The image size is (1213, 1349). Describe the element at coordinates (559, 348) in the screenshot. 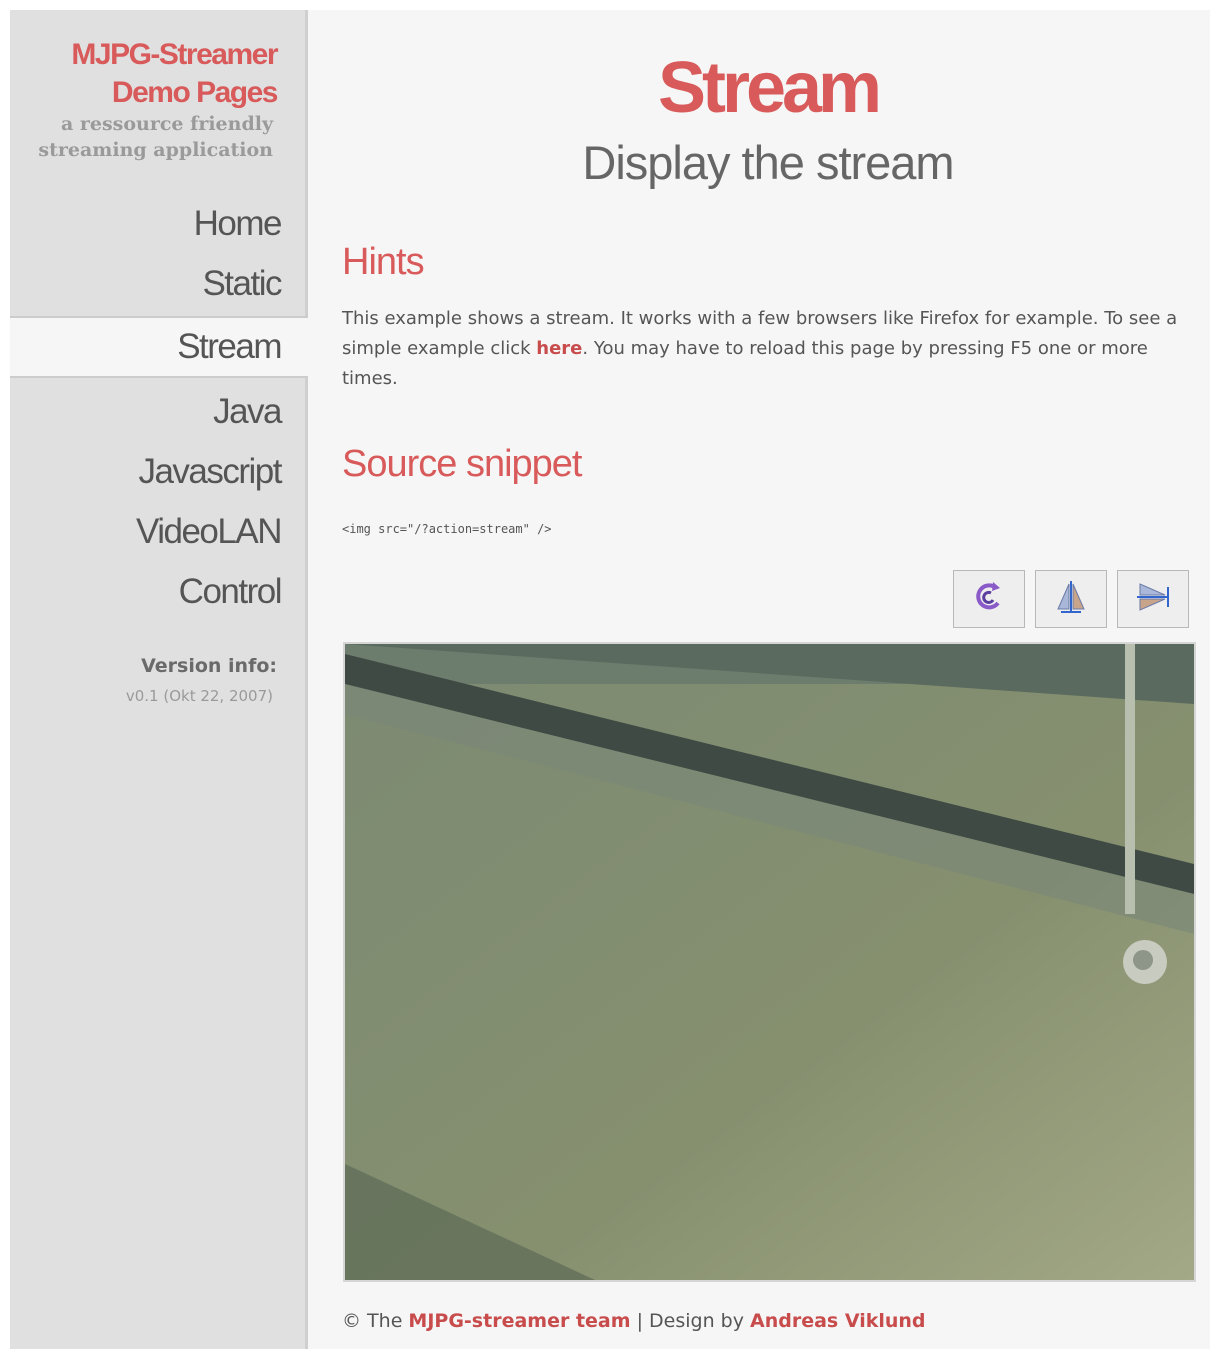

I see `hints-here-link: here` at that location.